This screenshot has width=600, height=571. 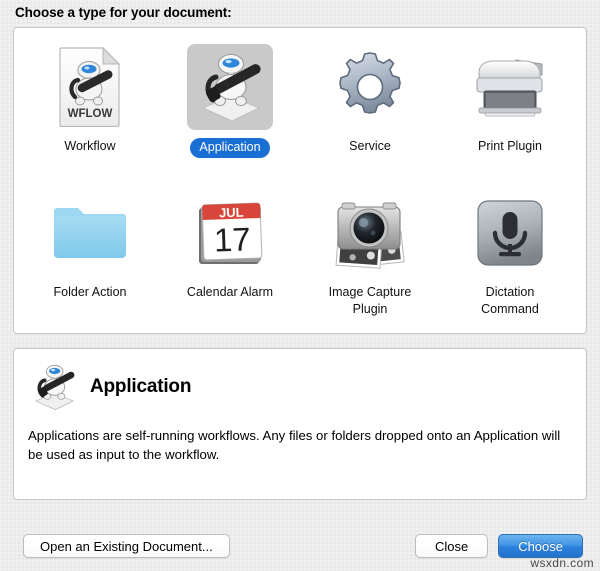 I want to click on document-type-label: Application, so click(x=230, y=148).